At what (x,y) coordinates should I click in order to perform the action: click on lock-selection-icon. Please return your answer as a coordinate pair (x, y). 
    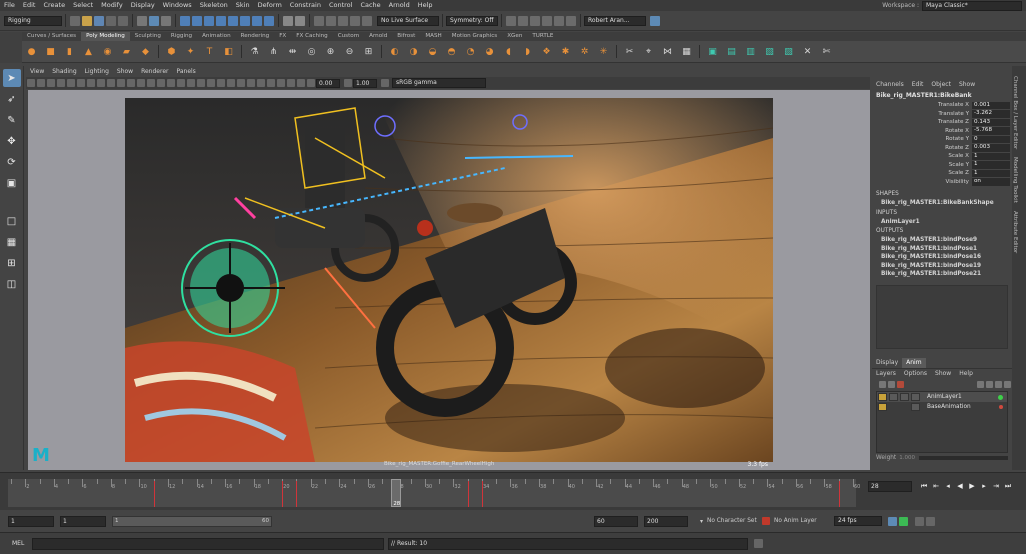
    Looking at the image, I should click on (288, 20).